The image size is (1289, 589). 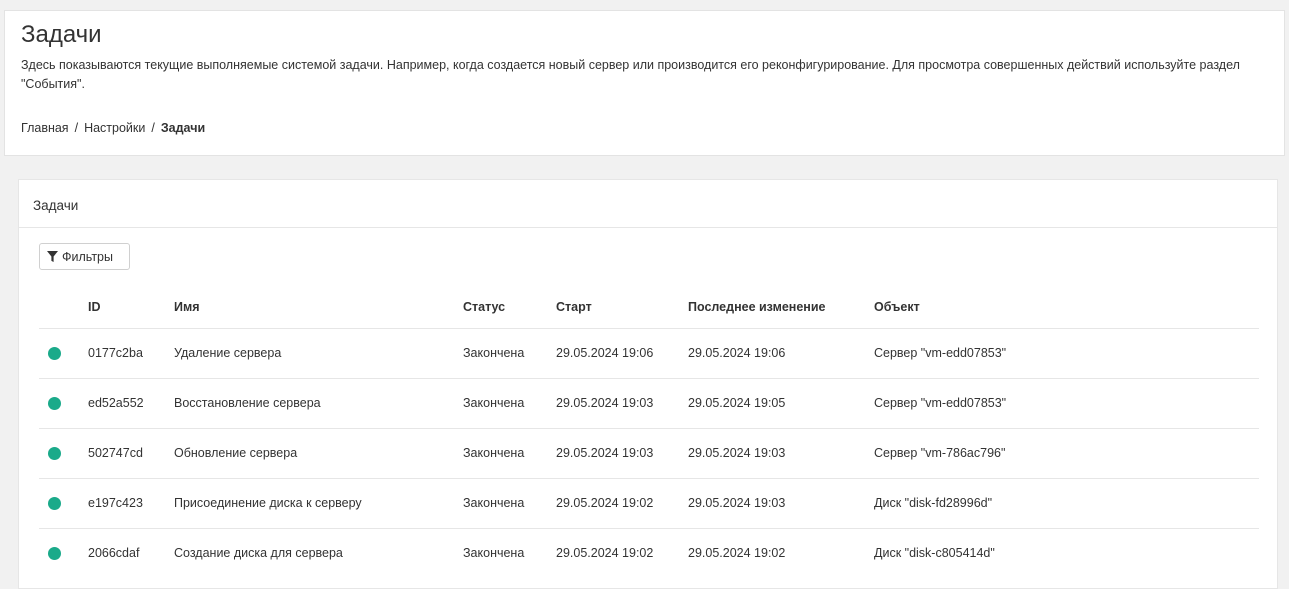 I want to click on card-divider, so click(x=648, y=227).